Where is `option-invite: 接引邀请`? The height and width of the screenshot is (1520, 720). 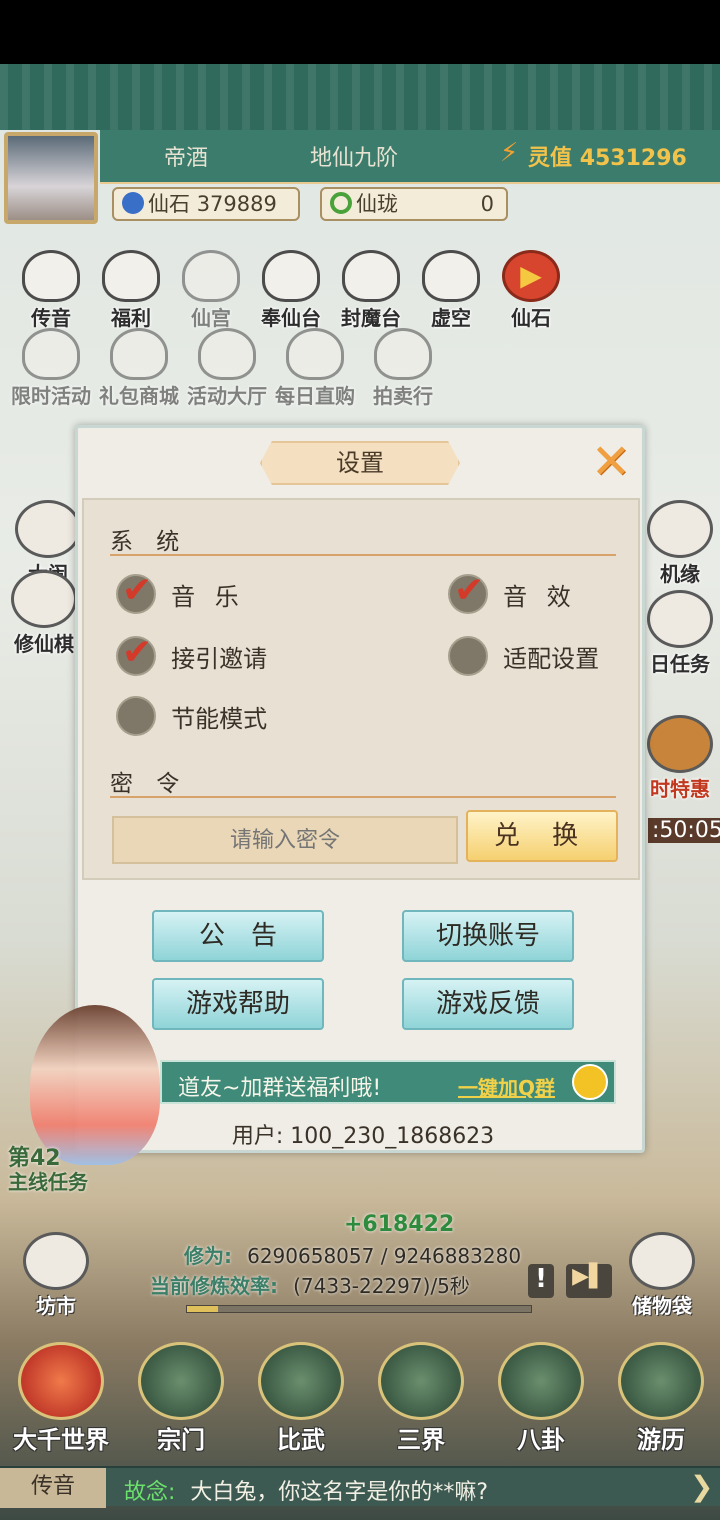
option-invite: 接引邀请 is located at coordinates (192, 654).